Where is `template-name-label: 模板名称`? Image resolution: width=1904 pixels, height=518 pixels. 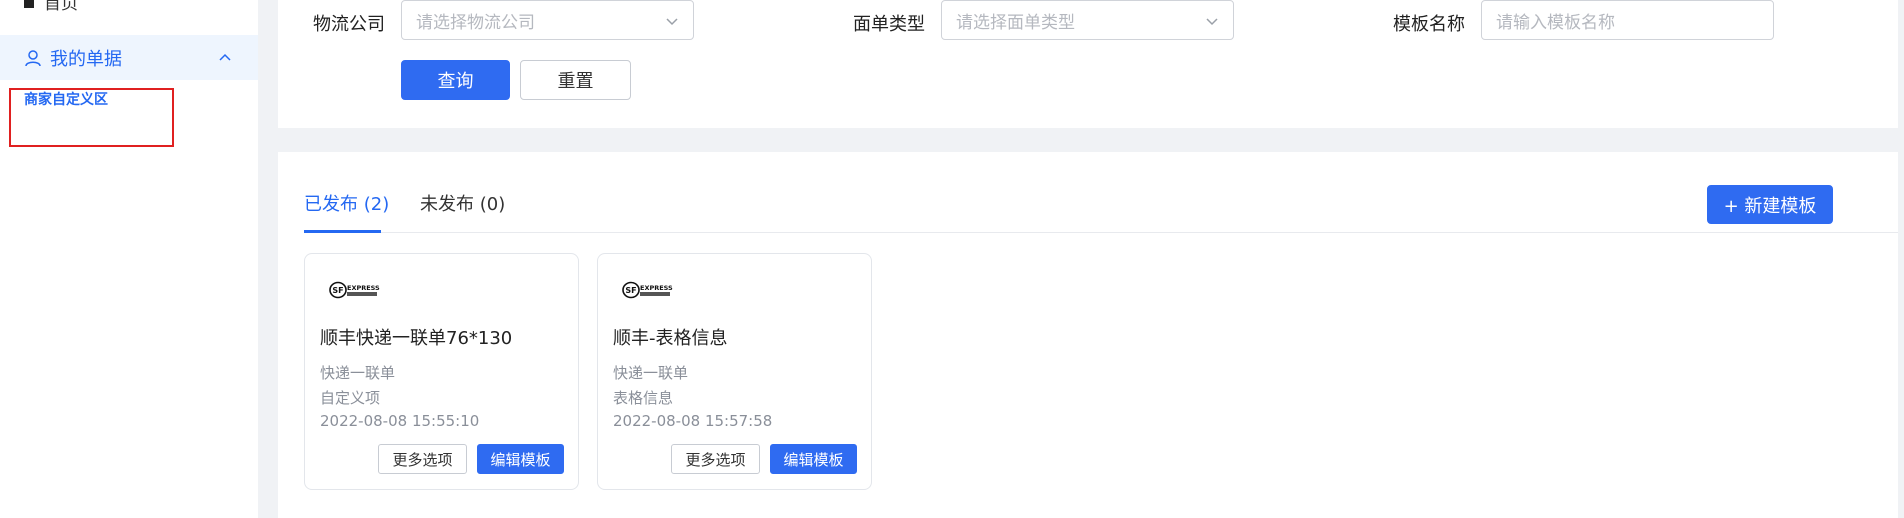 template-name-label: 模板名称 is located at coordinates (1429, 24).